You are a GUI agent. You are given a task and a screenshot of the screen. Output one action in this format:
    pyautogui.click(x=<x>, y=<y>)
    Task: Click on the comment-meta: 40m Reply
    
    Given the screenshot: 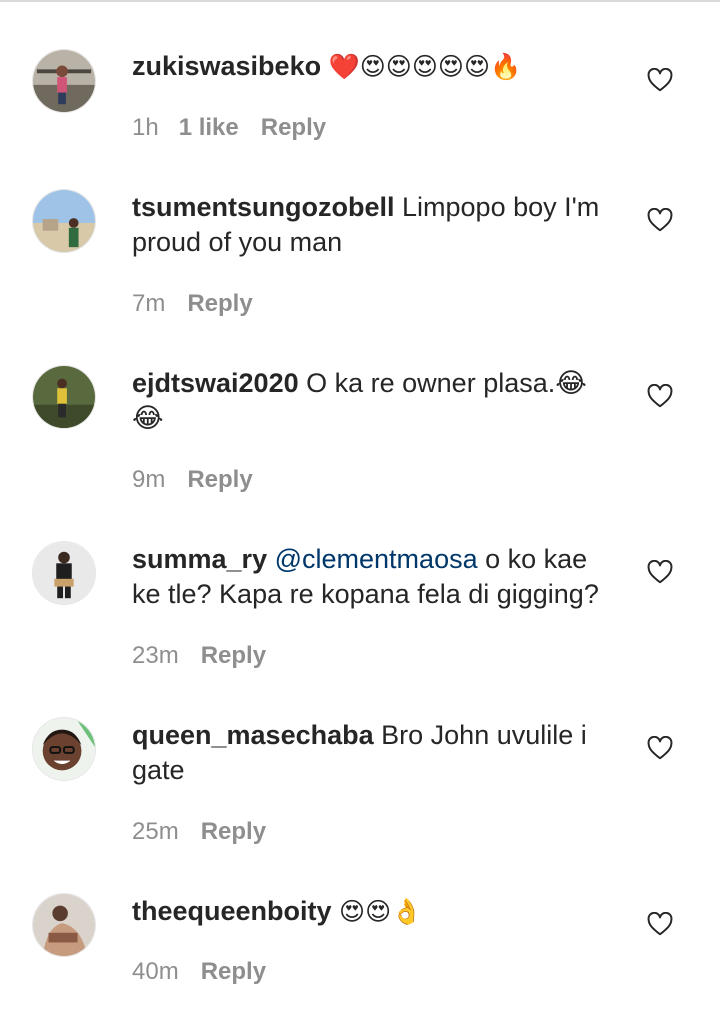 What is the action you would take?
    pyautogui.click(x=199, y=972)
    